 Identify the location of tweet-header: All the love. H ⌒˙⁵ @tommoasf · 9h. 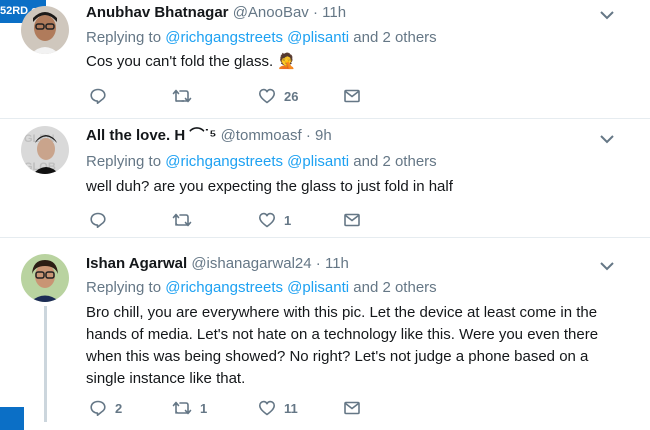
(209, 136).